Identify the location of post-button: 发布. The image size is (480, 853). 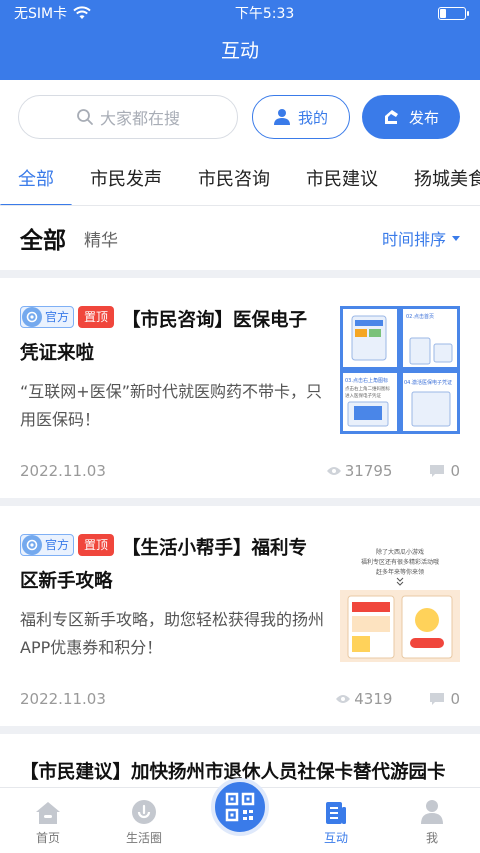
(411, 117).